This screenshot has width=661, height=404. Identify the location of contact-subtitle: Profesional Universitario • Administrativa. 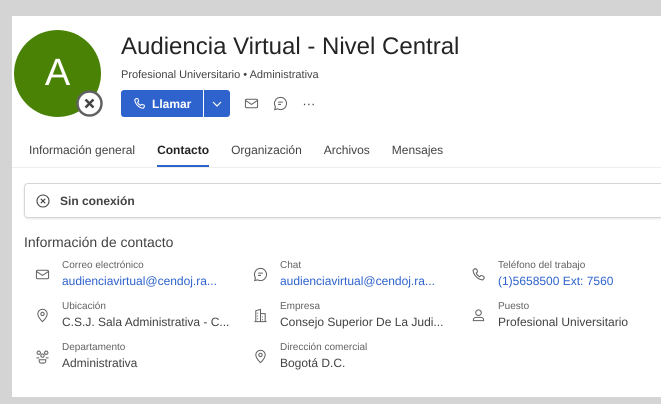
(220, 75).